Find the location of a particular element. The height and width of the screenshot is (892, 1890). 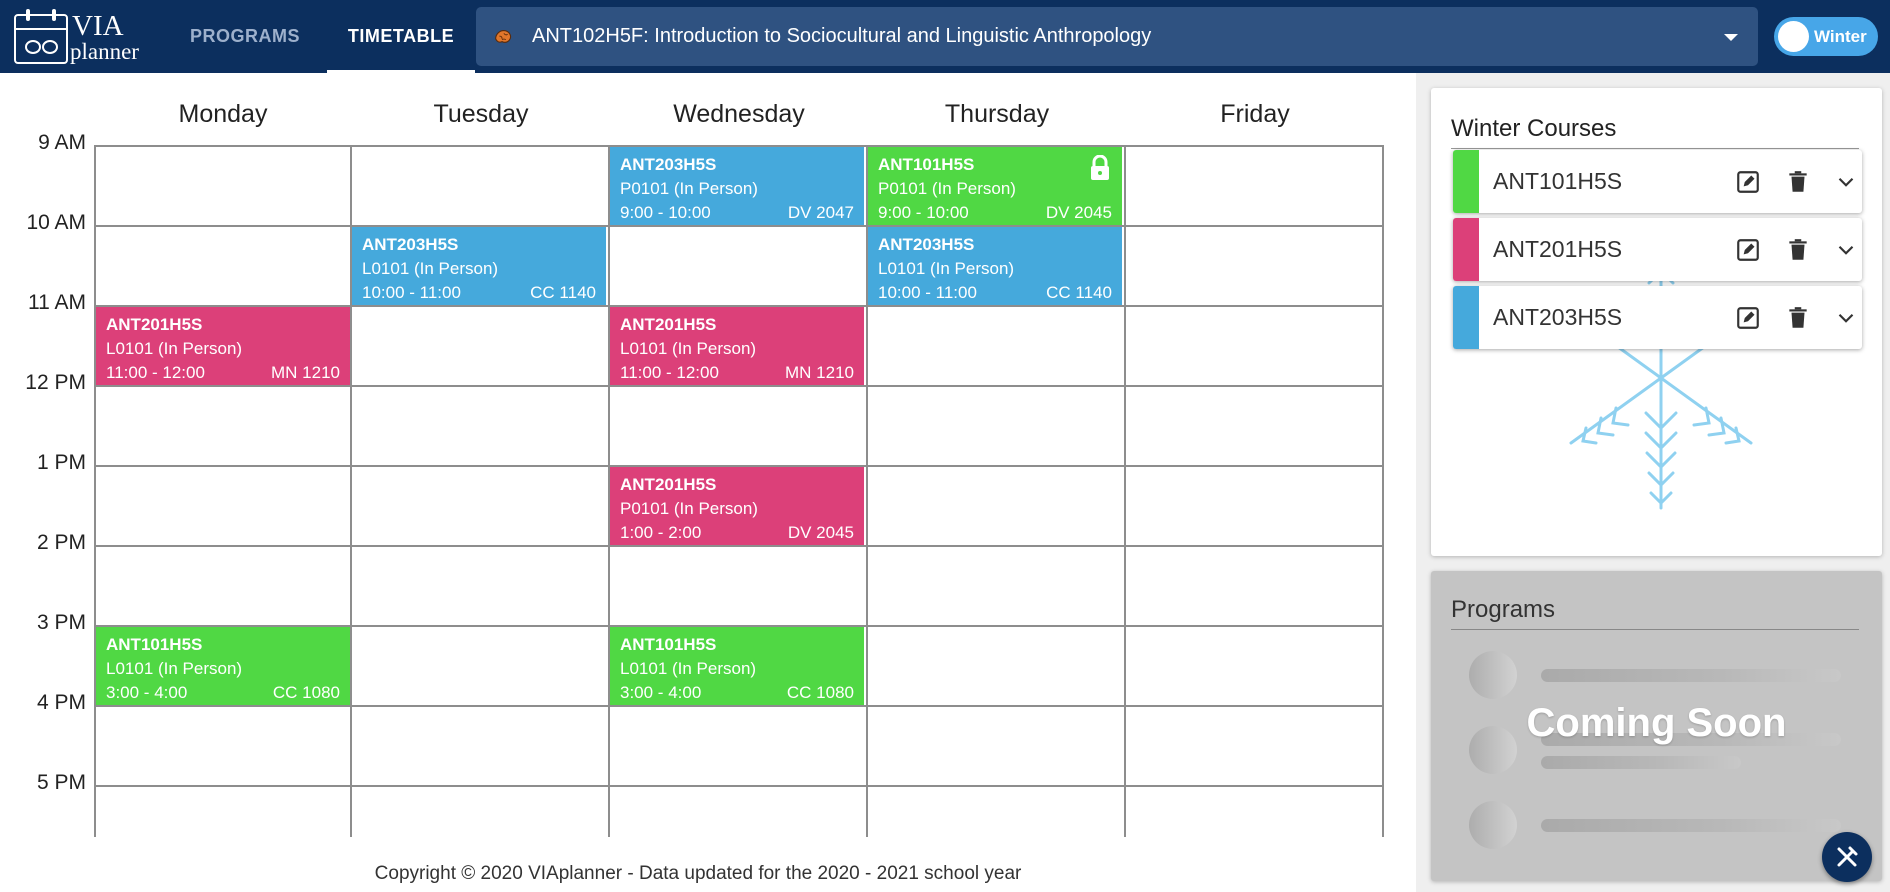

logo-text-planner: planner is located at coordinates (104, 51).